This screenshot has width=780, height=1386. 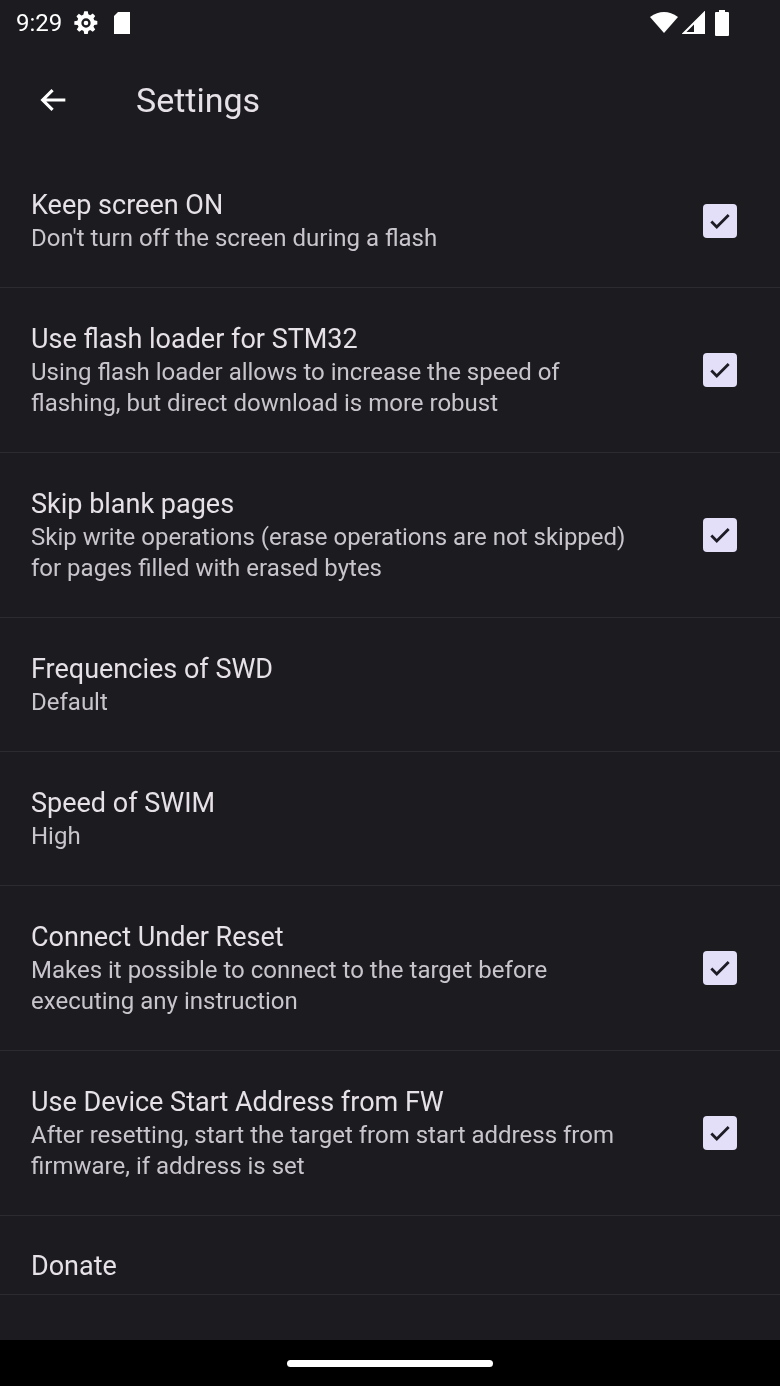 I want to click on setting-title: Donate, so click(x=74, y=1266).